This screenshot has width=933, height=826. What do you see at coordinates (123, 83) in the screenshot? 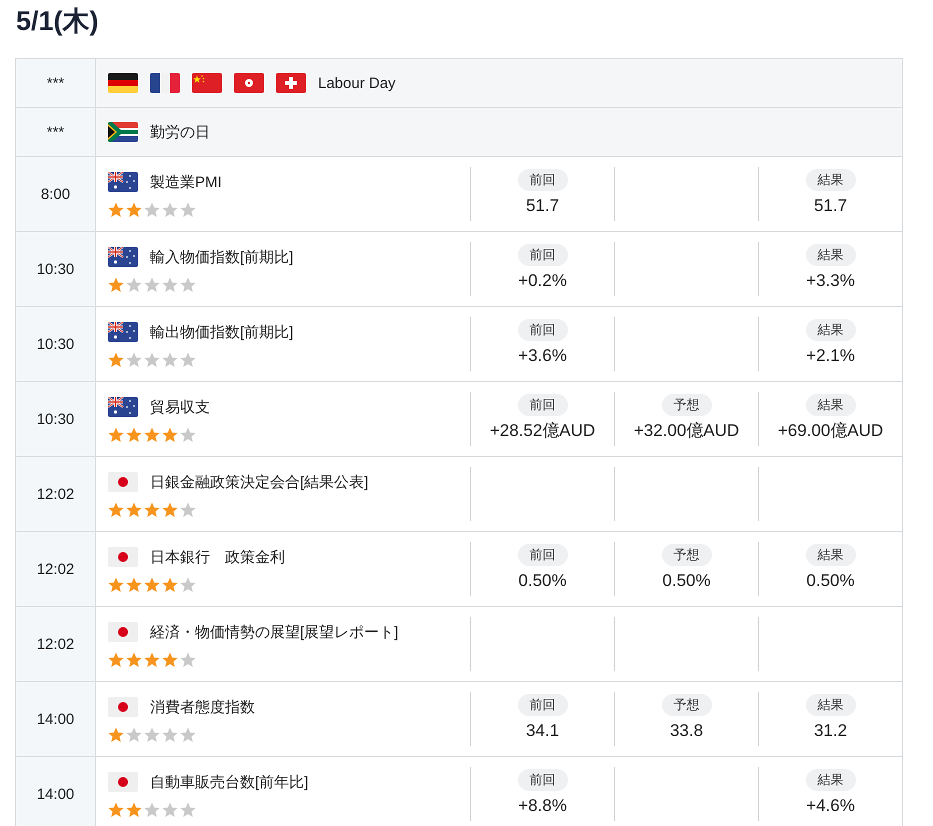
I see `german-flag-icon` at bounding box center [123, 83].